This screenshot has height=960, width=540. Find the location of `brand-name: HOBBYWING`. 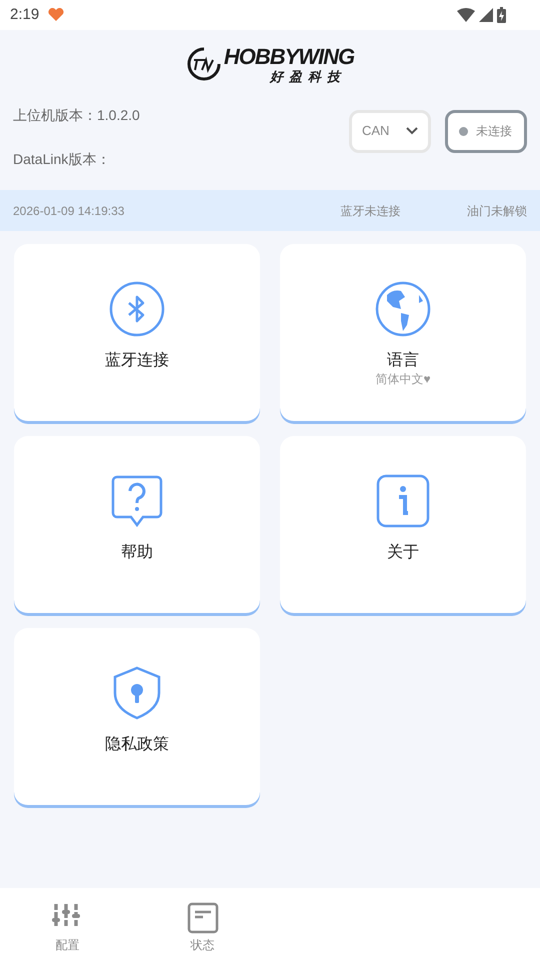

brand-name: HOBBYWING is located at coordinates (289, 56).